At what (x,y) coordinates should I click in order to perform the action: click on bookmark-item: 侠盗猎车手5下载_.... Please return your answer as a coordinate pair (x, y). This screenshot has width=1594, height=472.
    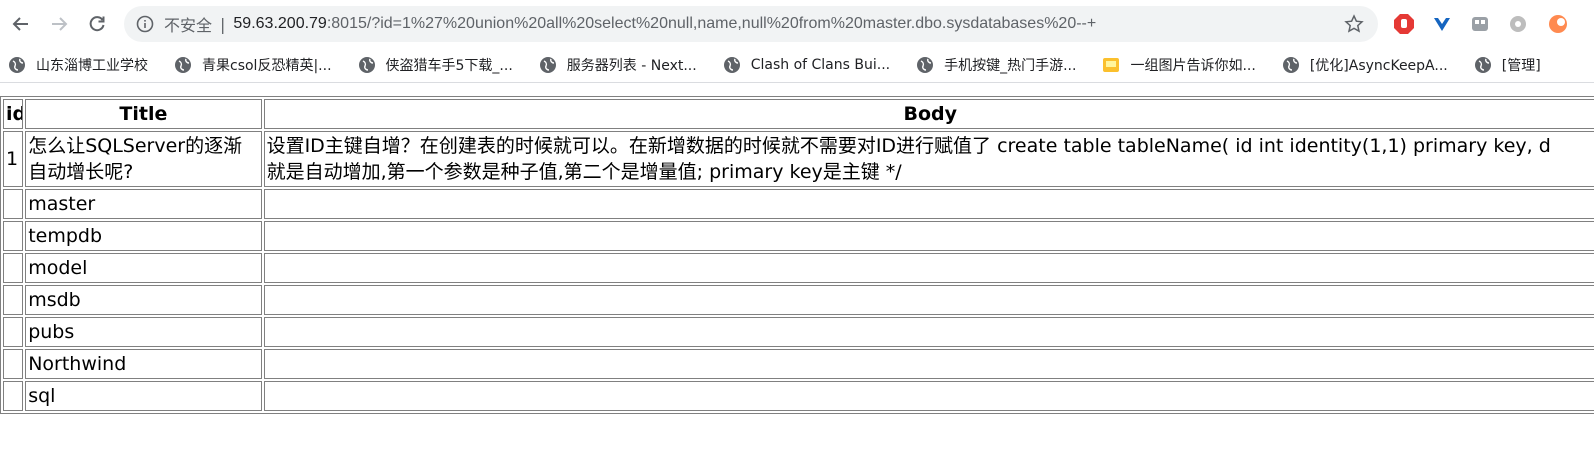
    Looking at the image, I should click on (435, 65).